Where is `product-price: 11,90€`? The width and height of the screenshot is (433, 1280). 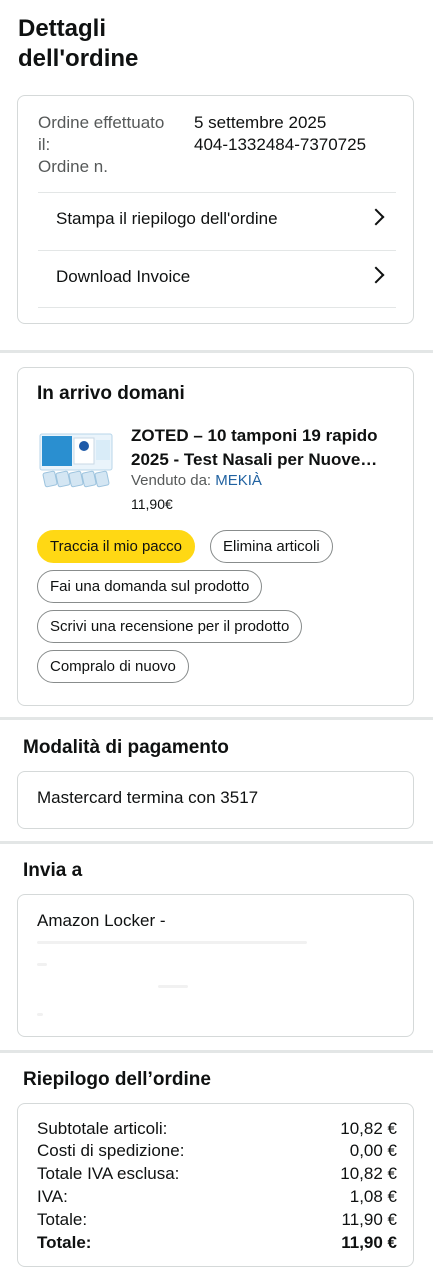
product-price: 11,90€ is located at coordinates (152, 504).